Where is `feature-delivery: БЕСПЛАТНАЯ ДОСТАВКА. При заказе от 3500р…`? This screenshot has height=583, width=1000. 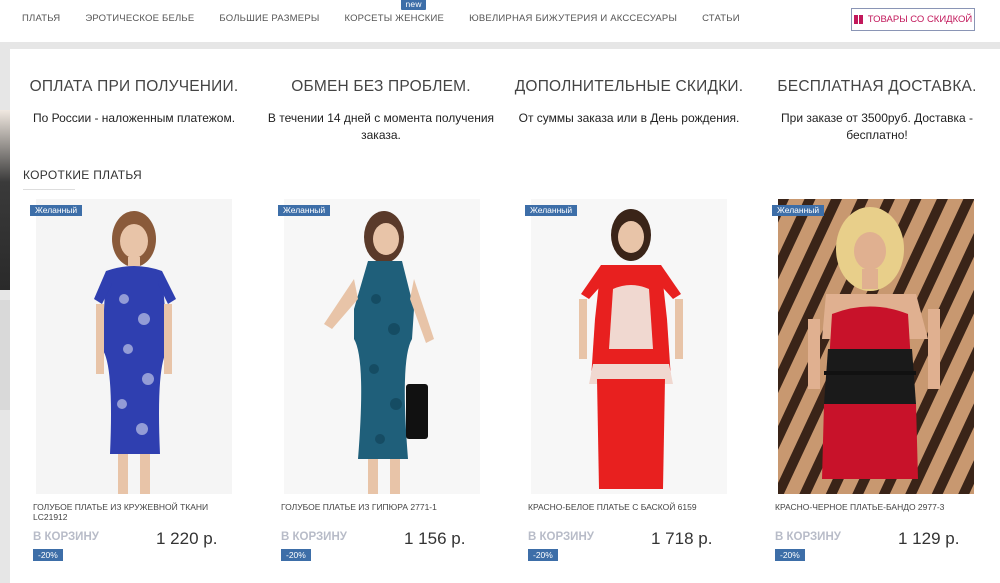
feature-delivery: БЕСПЛАТНАЯ ДОСТАВКА. При заказе от 3500р… is located at coordinates (877, 111).